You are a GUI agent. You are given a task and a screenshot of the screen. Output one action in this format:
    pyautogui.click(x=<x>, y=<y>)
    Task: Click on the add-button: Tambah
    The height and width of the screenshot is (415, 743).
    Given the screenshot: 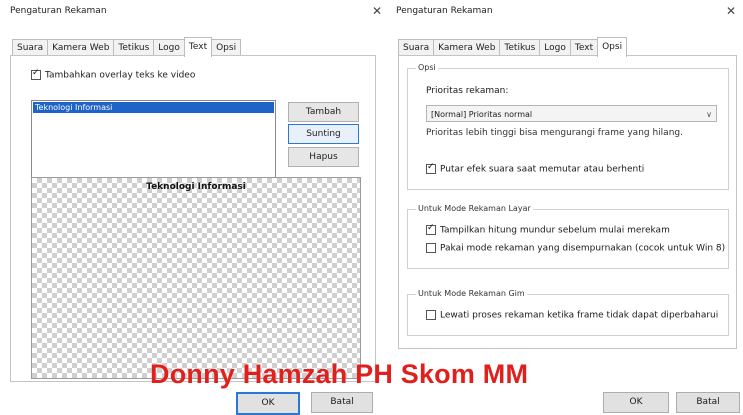 What is the action you would take?
    pyautogui.click(x=323, y=112)
    